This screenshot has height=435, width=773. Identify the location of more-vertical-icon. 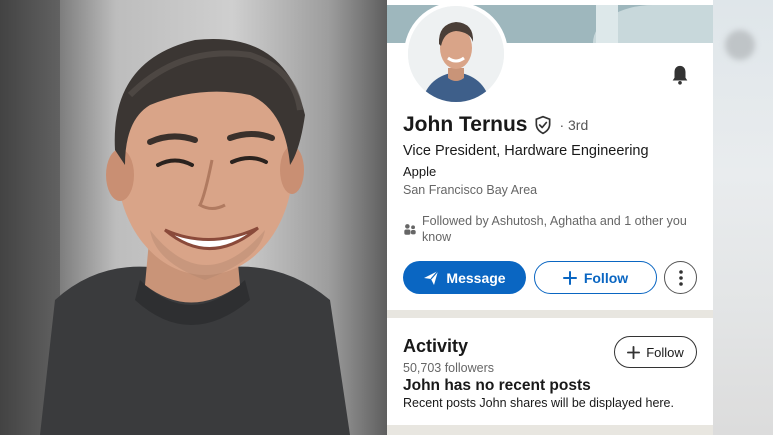
(680, 277).